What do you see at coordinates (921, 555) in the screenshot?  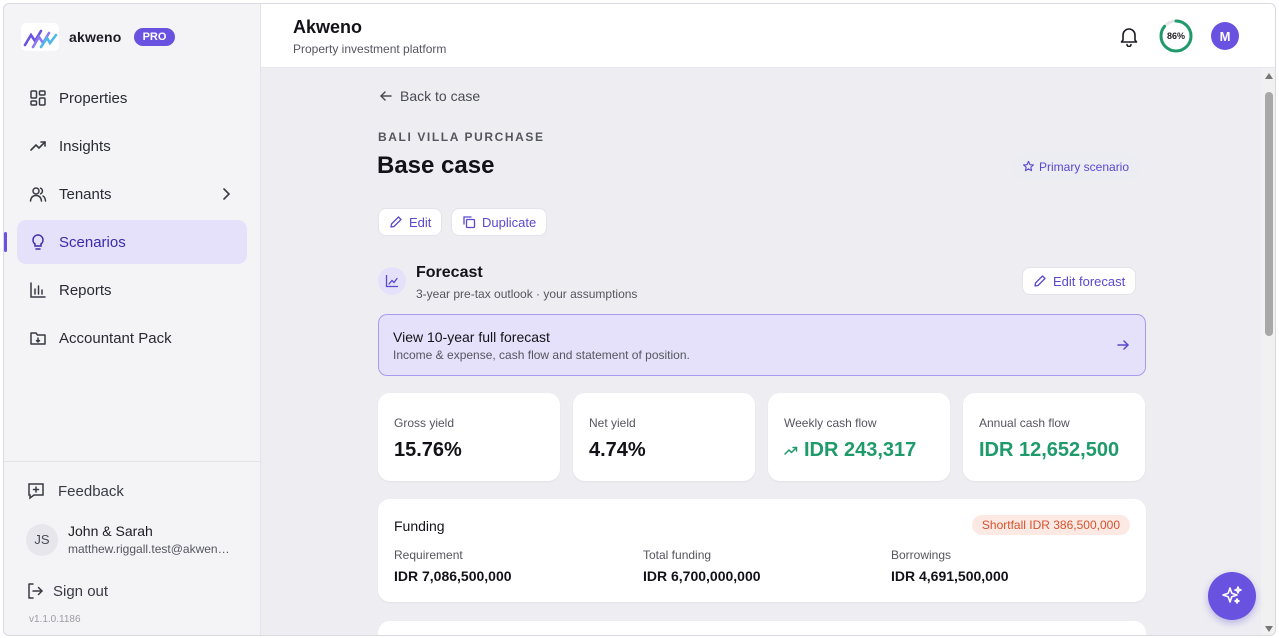 I see `funding-label: Borrowings` at bounding box center [921, 555].